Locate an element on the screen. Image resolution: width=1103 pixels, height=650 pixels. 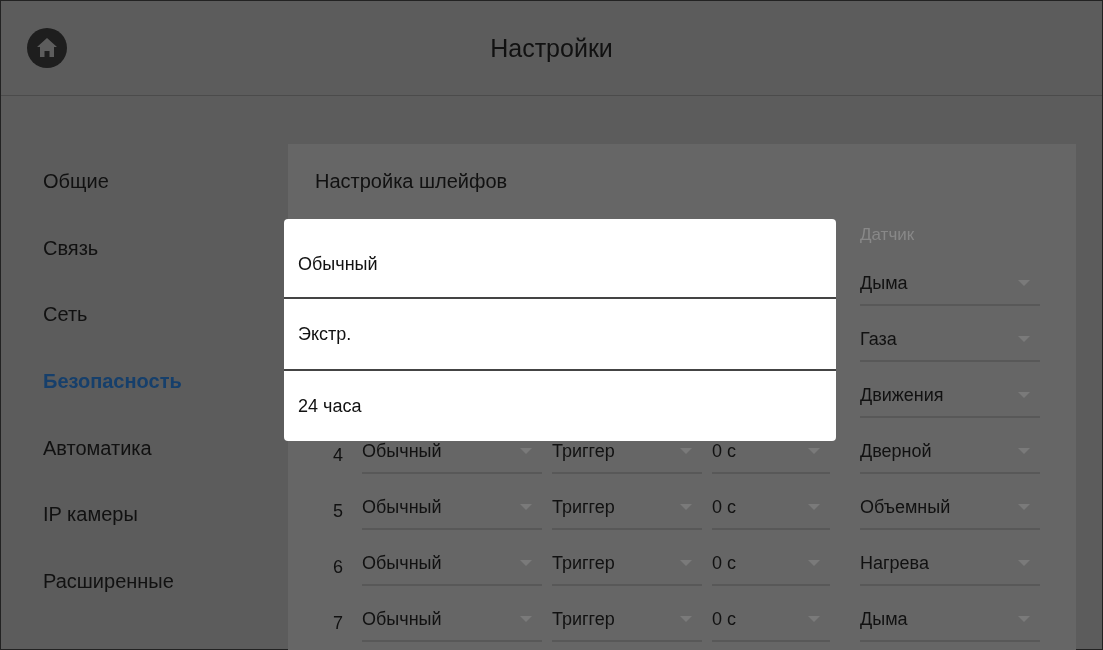
row-number: 5 is located at coordinates (338, 511).